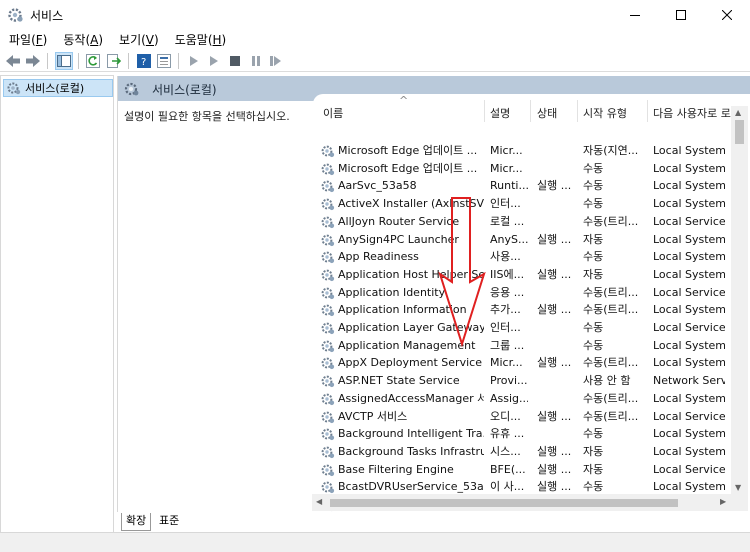 This screenshot has height=552, width=750. I want to click on service-row: App Readiness 사용... 수동 Local System, so click(531, 257).